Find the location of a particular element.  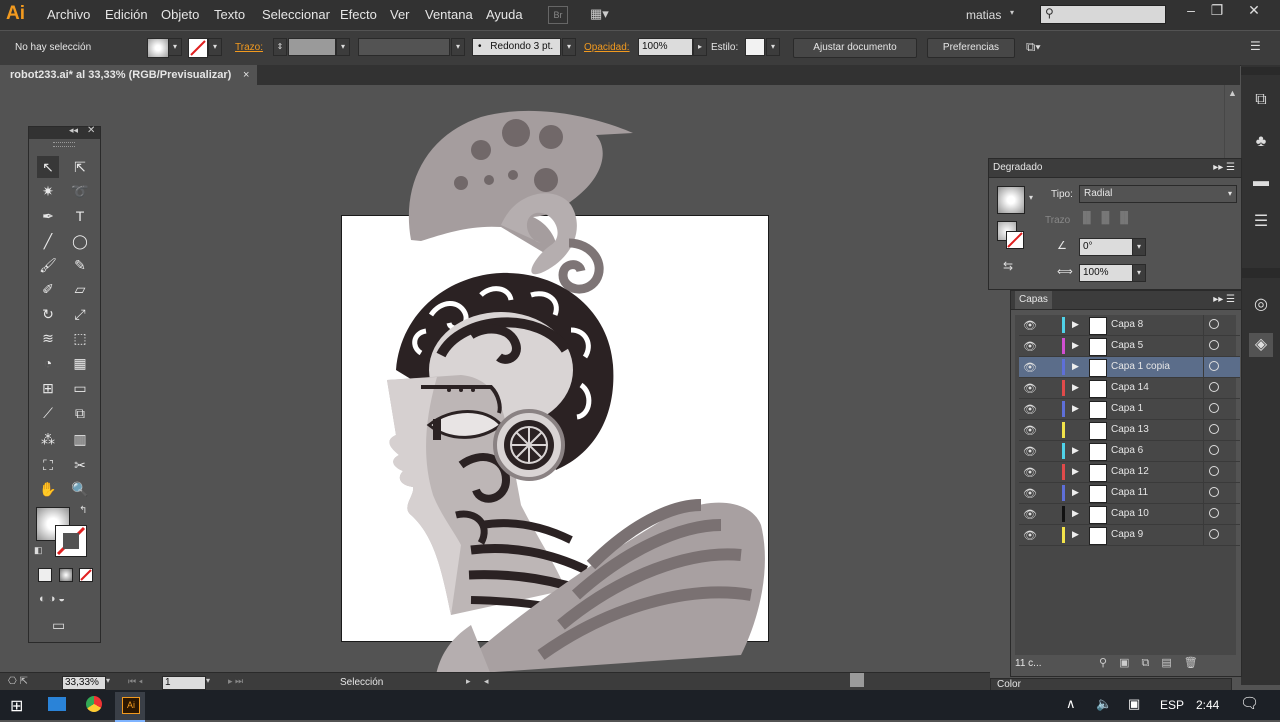

selection-tool-icon: ↖ is located at coordinates (48, 167).